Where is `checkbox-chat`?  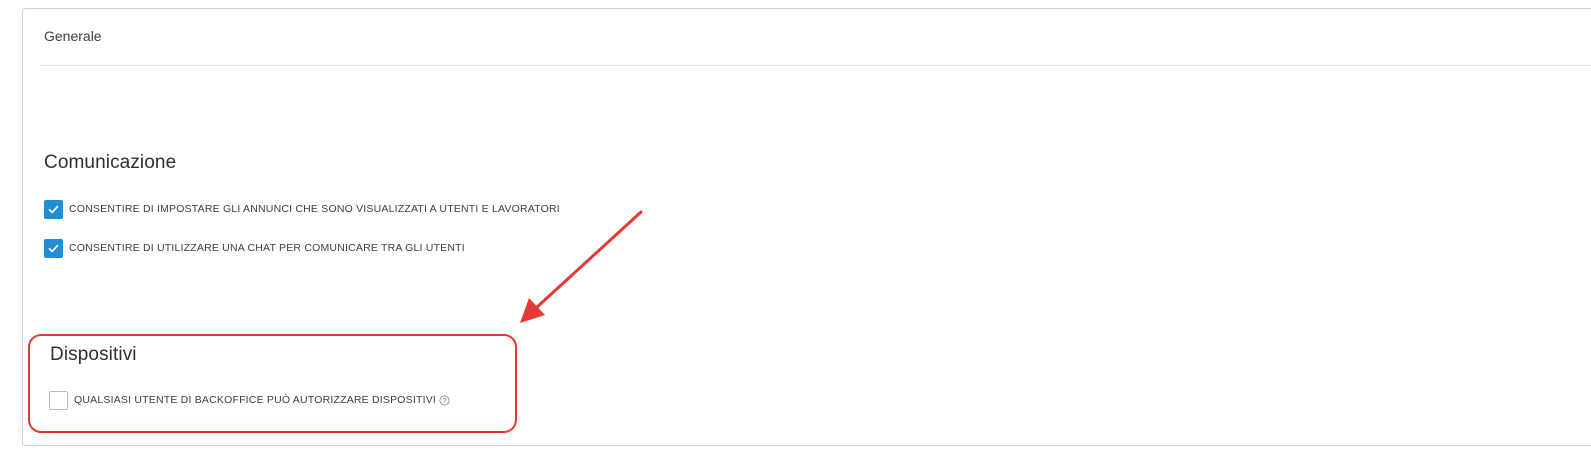 checkbox-chat is located at coordinates (53, 248).